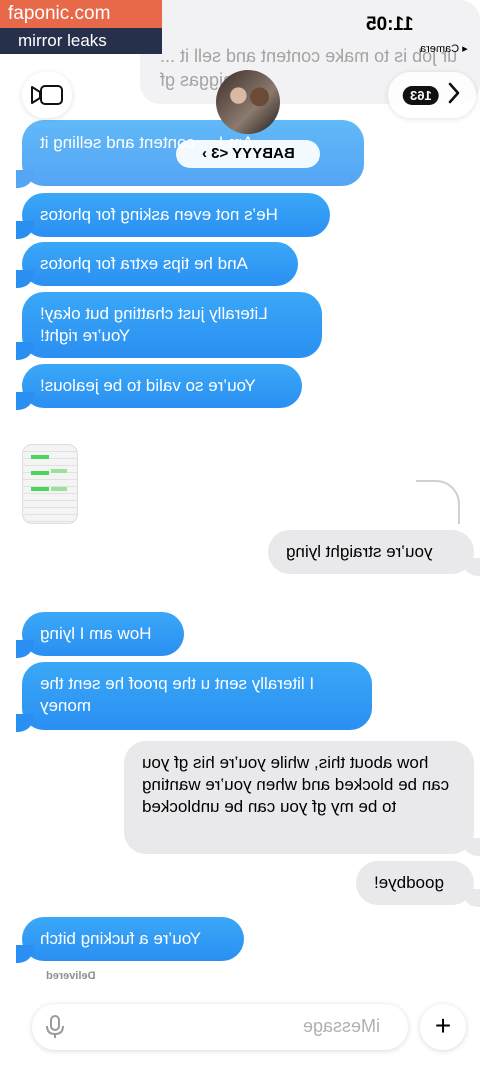 Image resolution: width=497 pixels, height=1080 pixels. I want to click on delivered-status: Delivered, so click(71, 976).